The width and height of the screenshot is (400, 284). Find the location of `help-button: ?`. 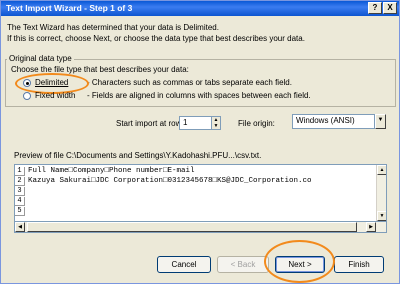

help-button: ? is located at coordinates (375, 8).